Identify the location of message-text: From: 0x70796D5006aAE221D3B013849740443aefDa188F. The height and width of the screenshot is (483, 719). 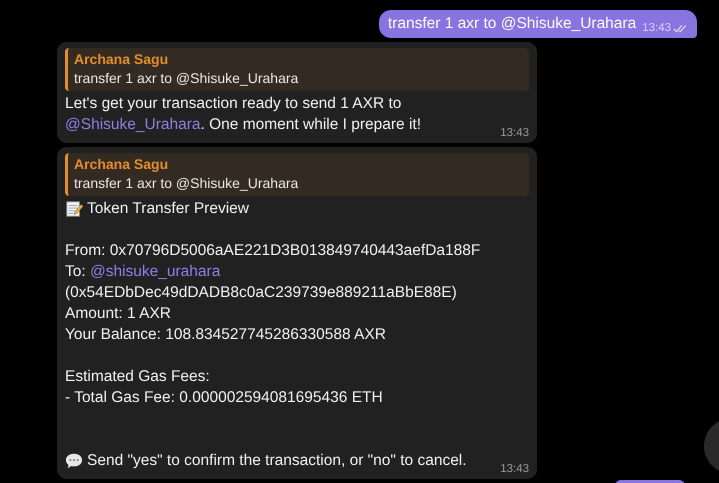
(272, 251).